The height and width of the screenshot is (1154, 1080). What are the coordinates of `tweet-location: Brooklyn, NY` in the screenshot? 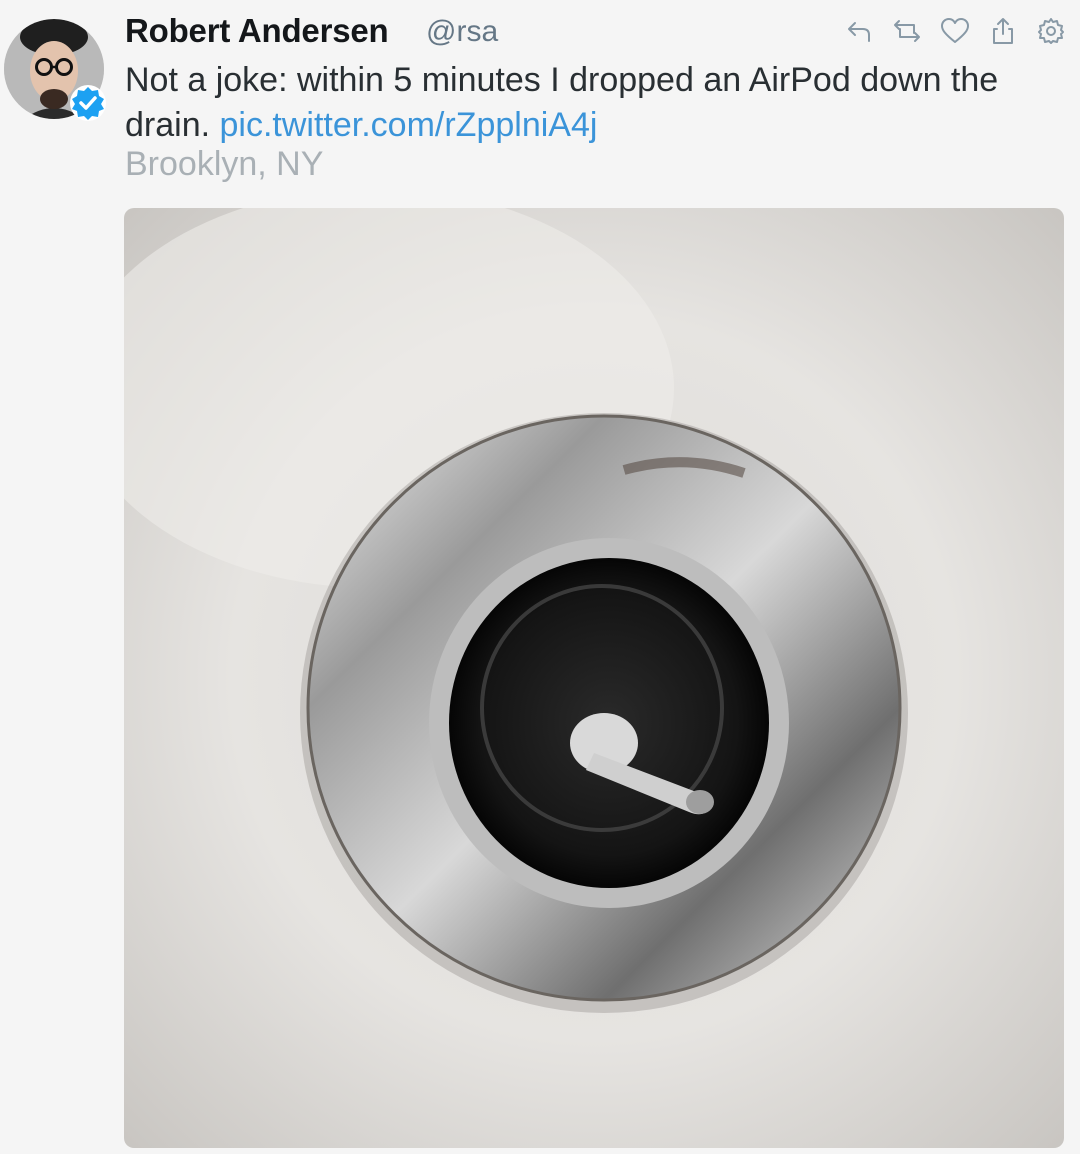 It's located at (224, 164).